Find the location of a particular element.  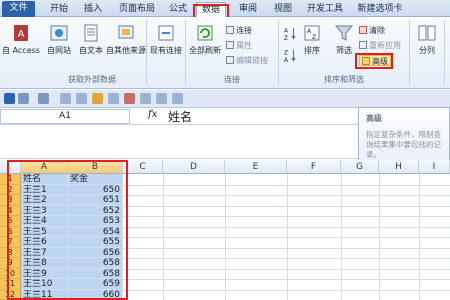

cell-name: 王兰4 is located at coordinates (44, 221).